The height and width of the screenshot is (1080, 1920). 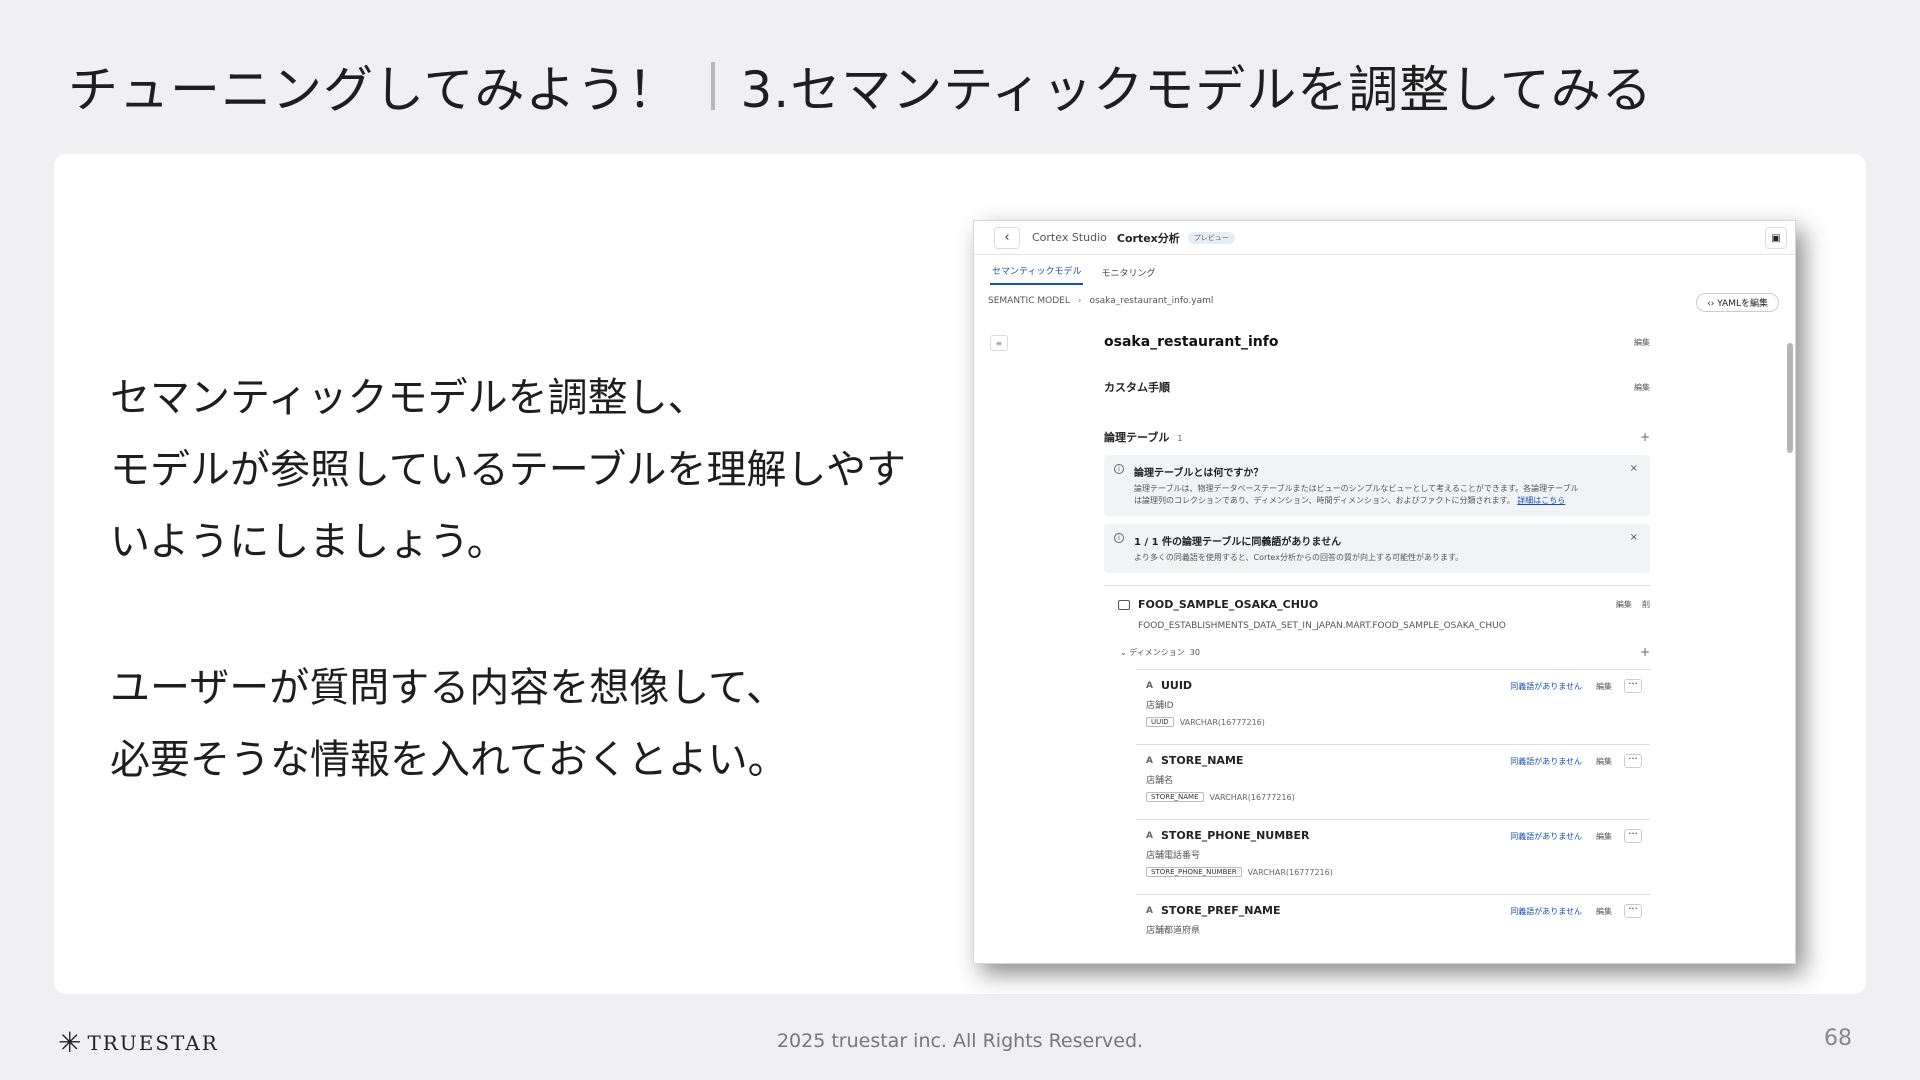 I want to click on column-tag: STORE_NAME, so click(x=1175, y=797).